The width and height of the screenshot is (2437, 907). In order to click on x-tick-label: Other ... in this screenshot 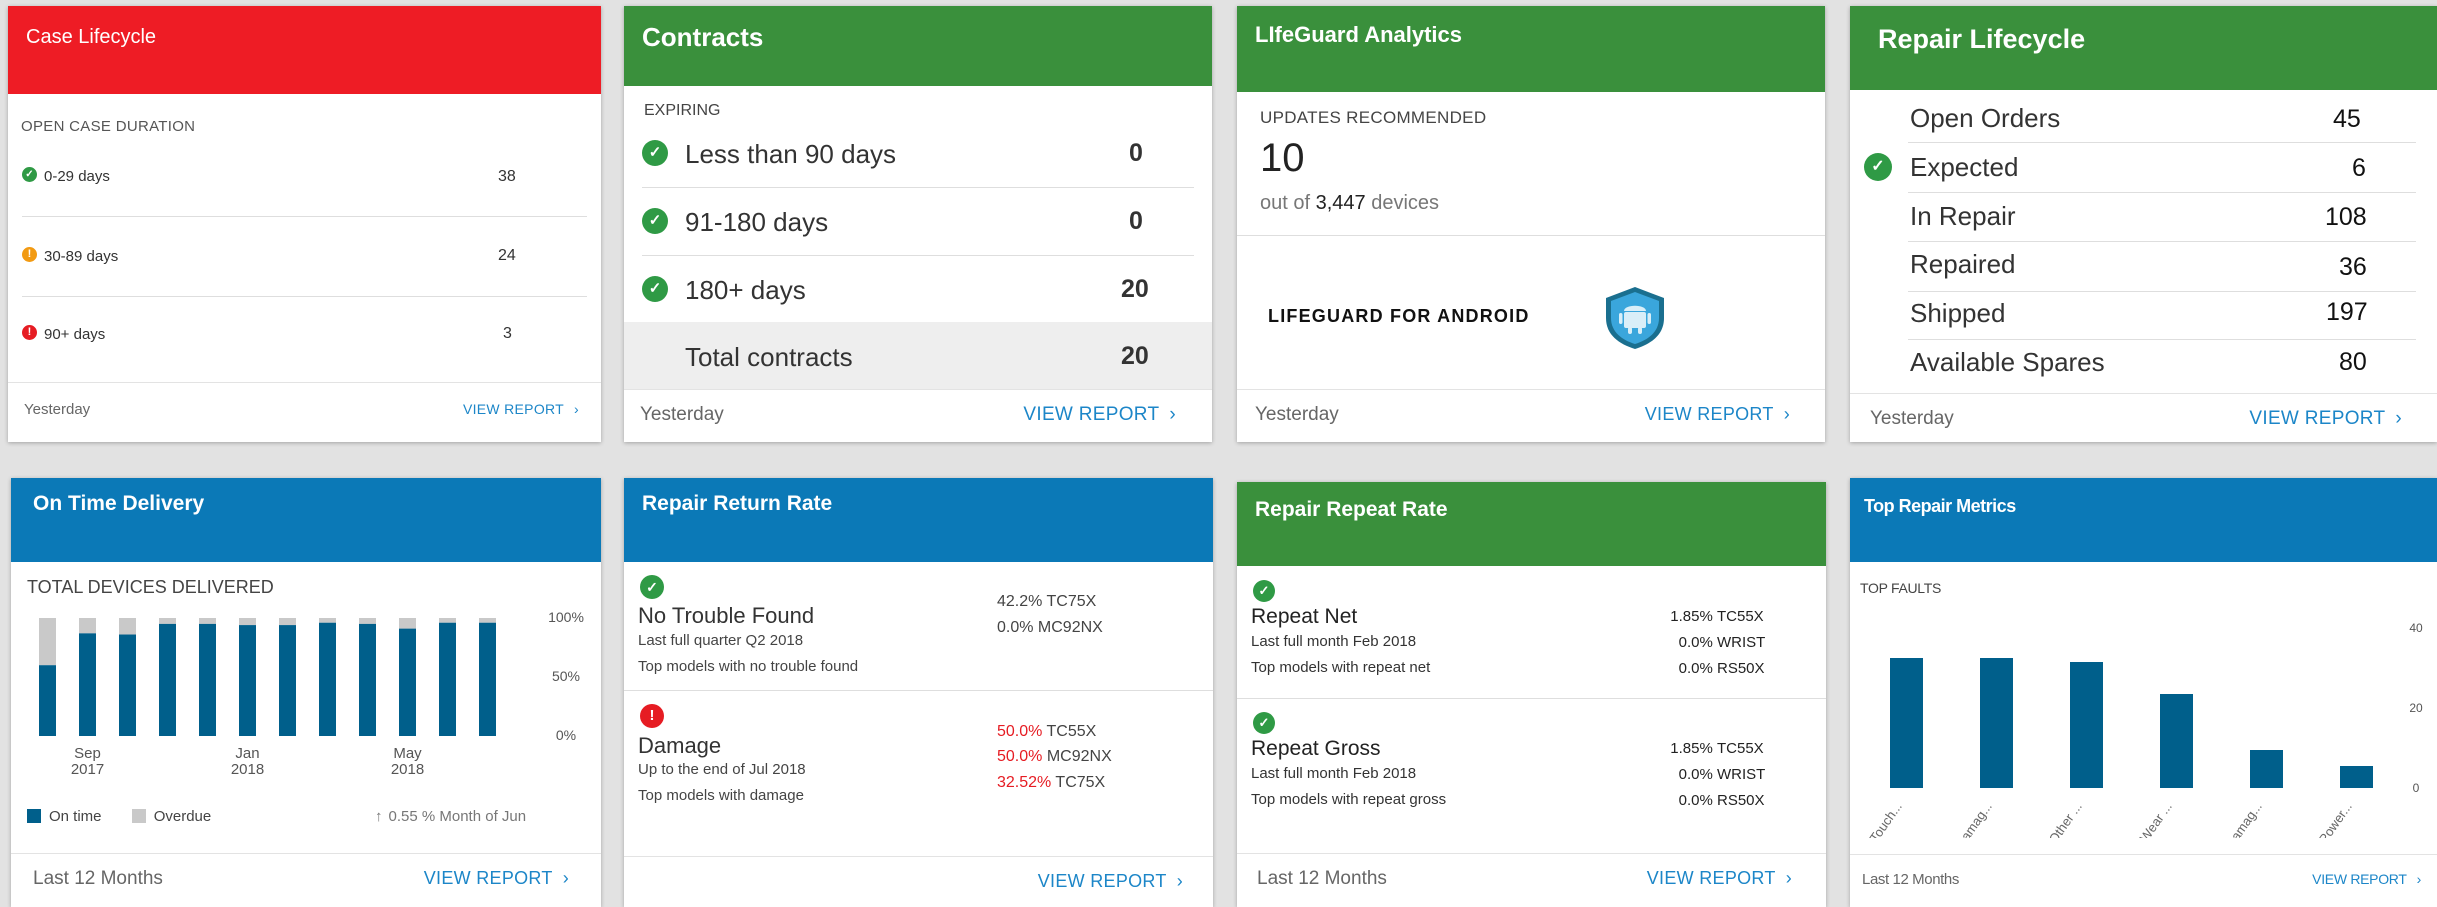, I will do `click(2065, 818)`.